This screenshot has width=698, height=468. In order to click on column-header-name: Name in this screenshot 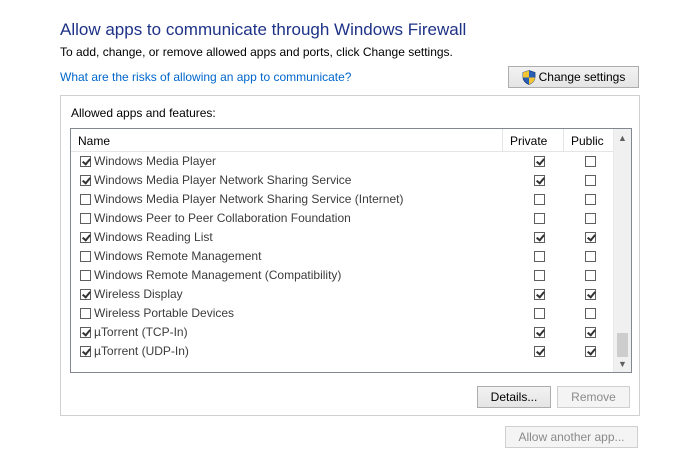, I will do `click(94, 141)`.